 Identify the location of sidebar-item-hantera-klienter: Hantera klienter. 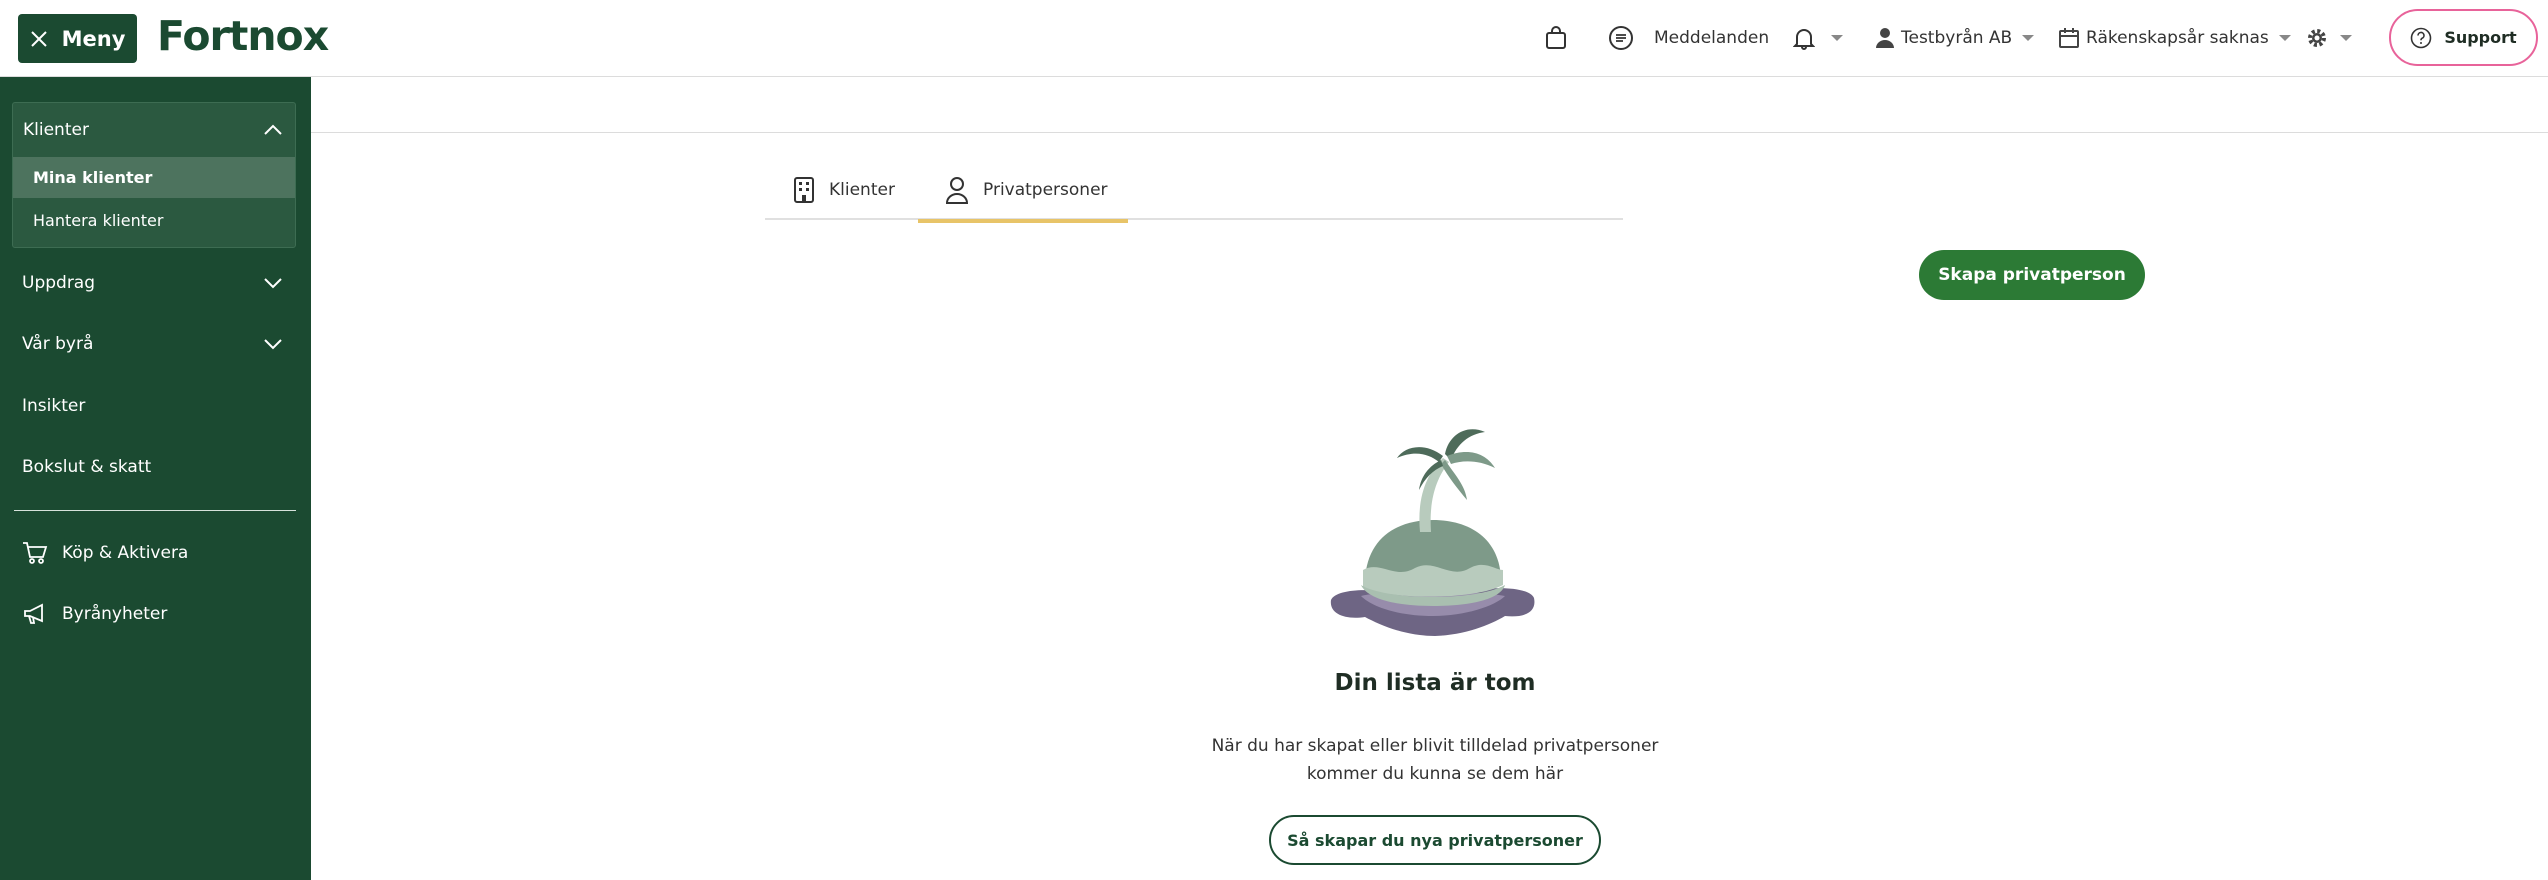
(154, 220).